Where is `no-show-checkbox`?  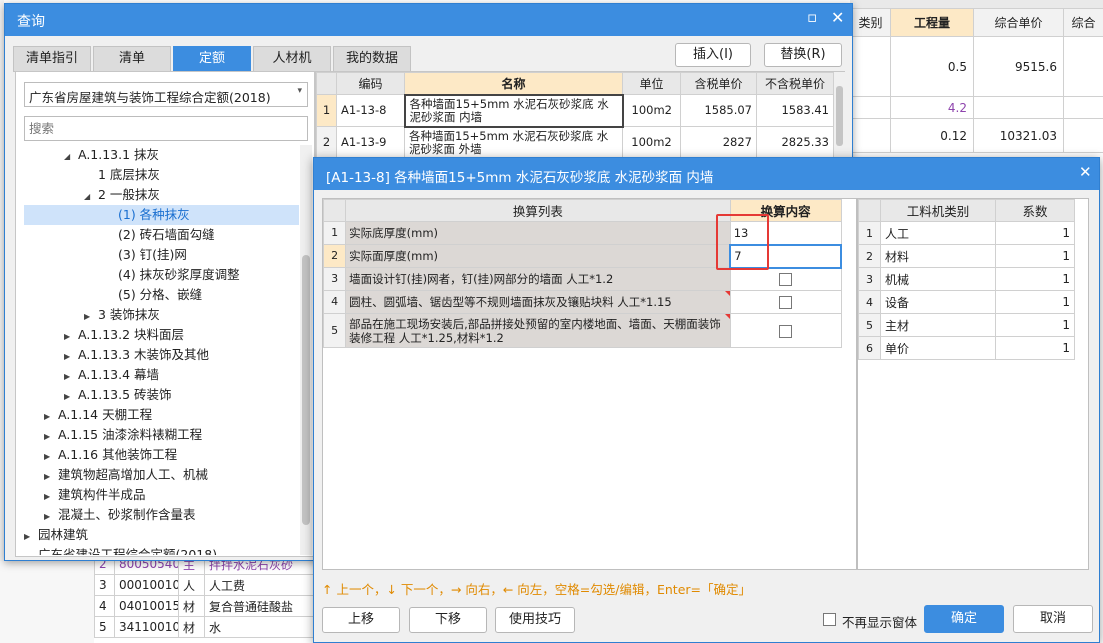
no-show-checkbox is located at coordinates (829, 619).